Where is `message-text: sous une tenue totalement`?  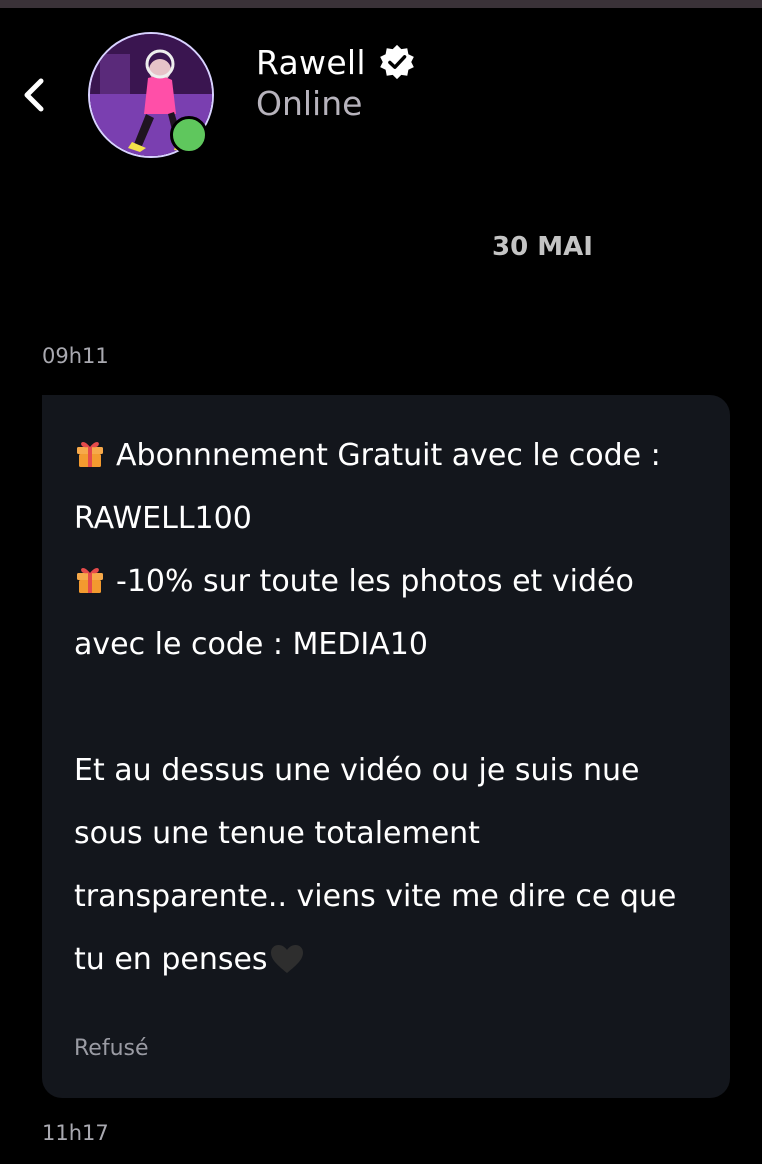
message-text: sous une tenue totalement is located at coordinates (277, 833).